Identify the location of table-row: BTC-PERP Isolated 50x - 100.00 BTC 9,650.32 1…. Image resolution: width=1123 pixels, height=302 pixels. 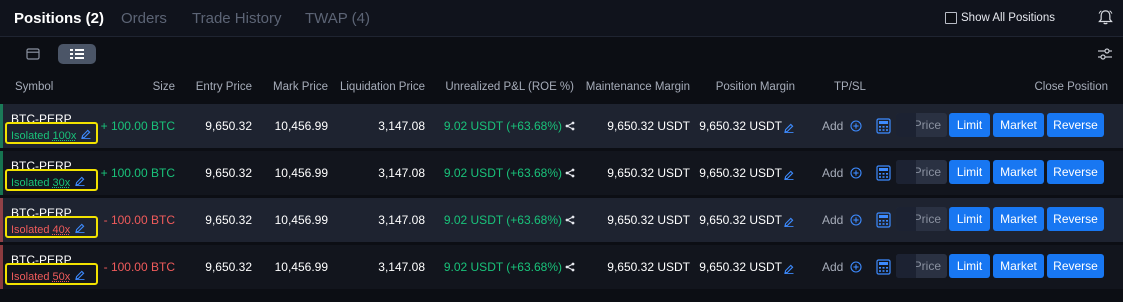
(561, 267).